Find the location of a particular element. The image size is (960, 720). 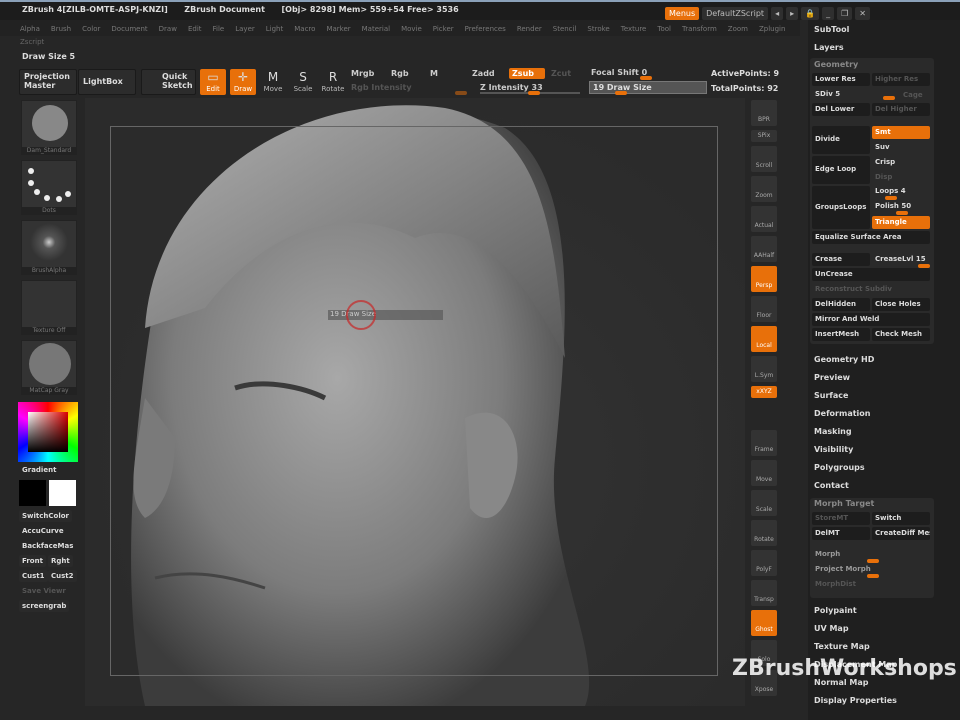

loops-slider: Loops 4 is located at coordinates (901, 191).